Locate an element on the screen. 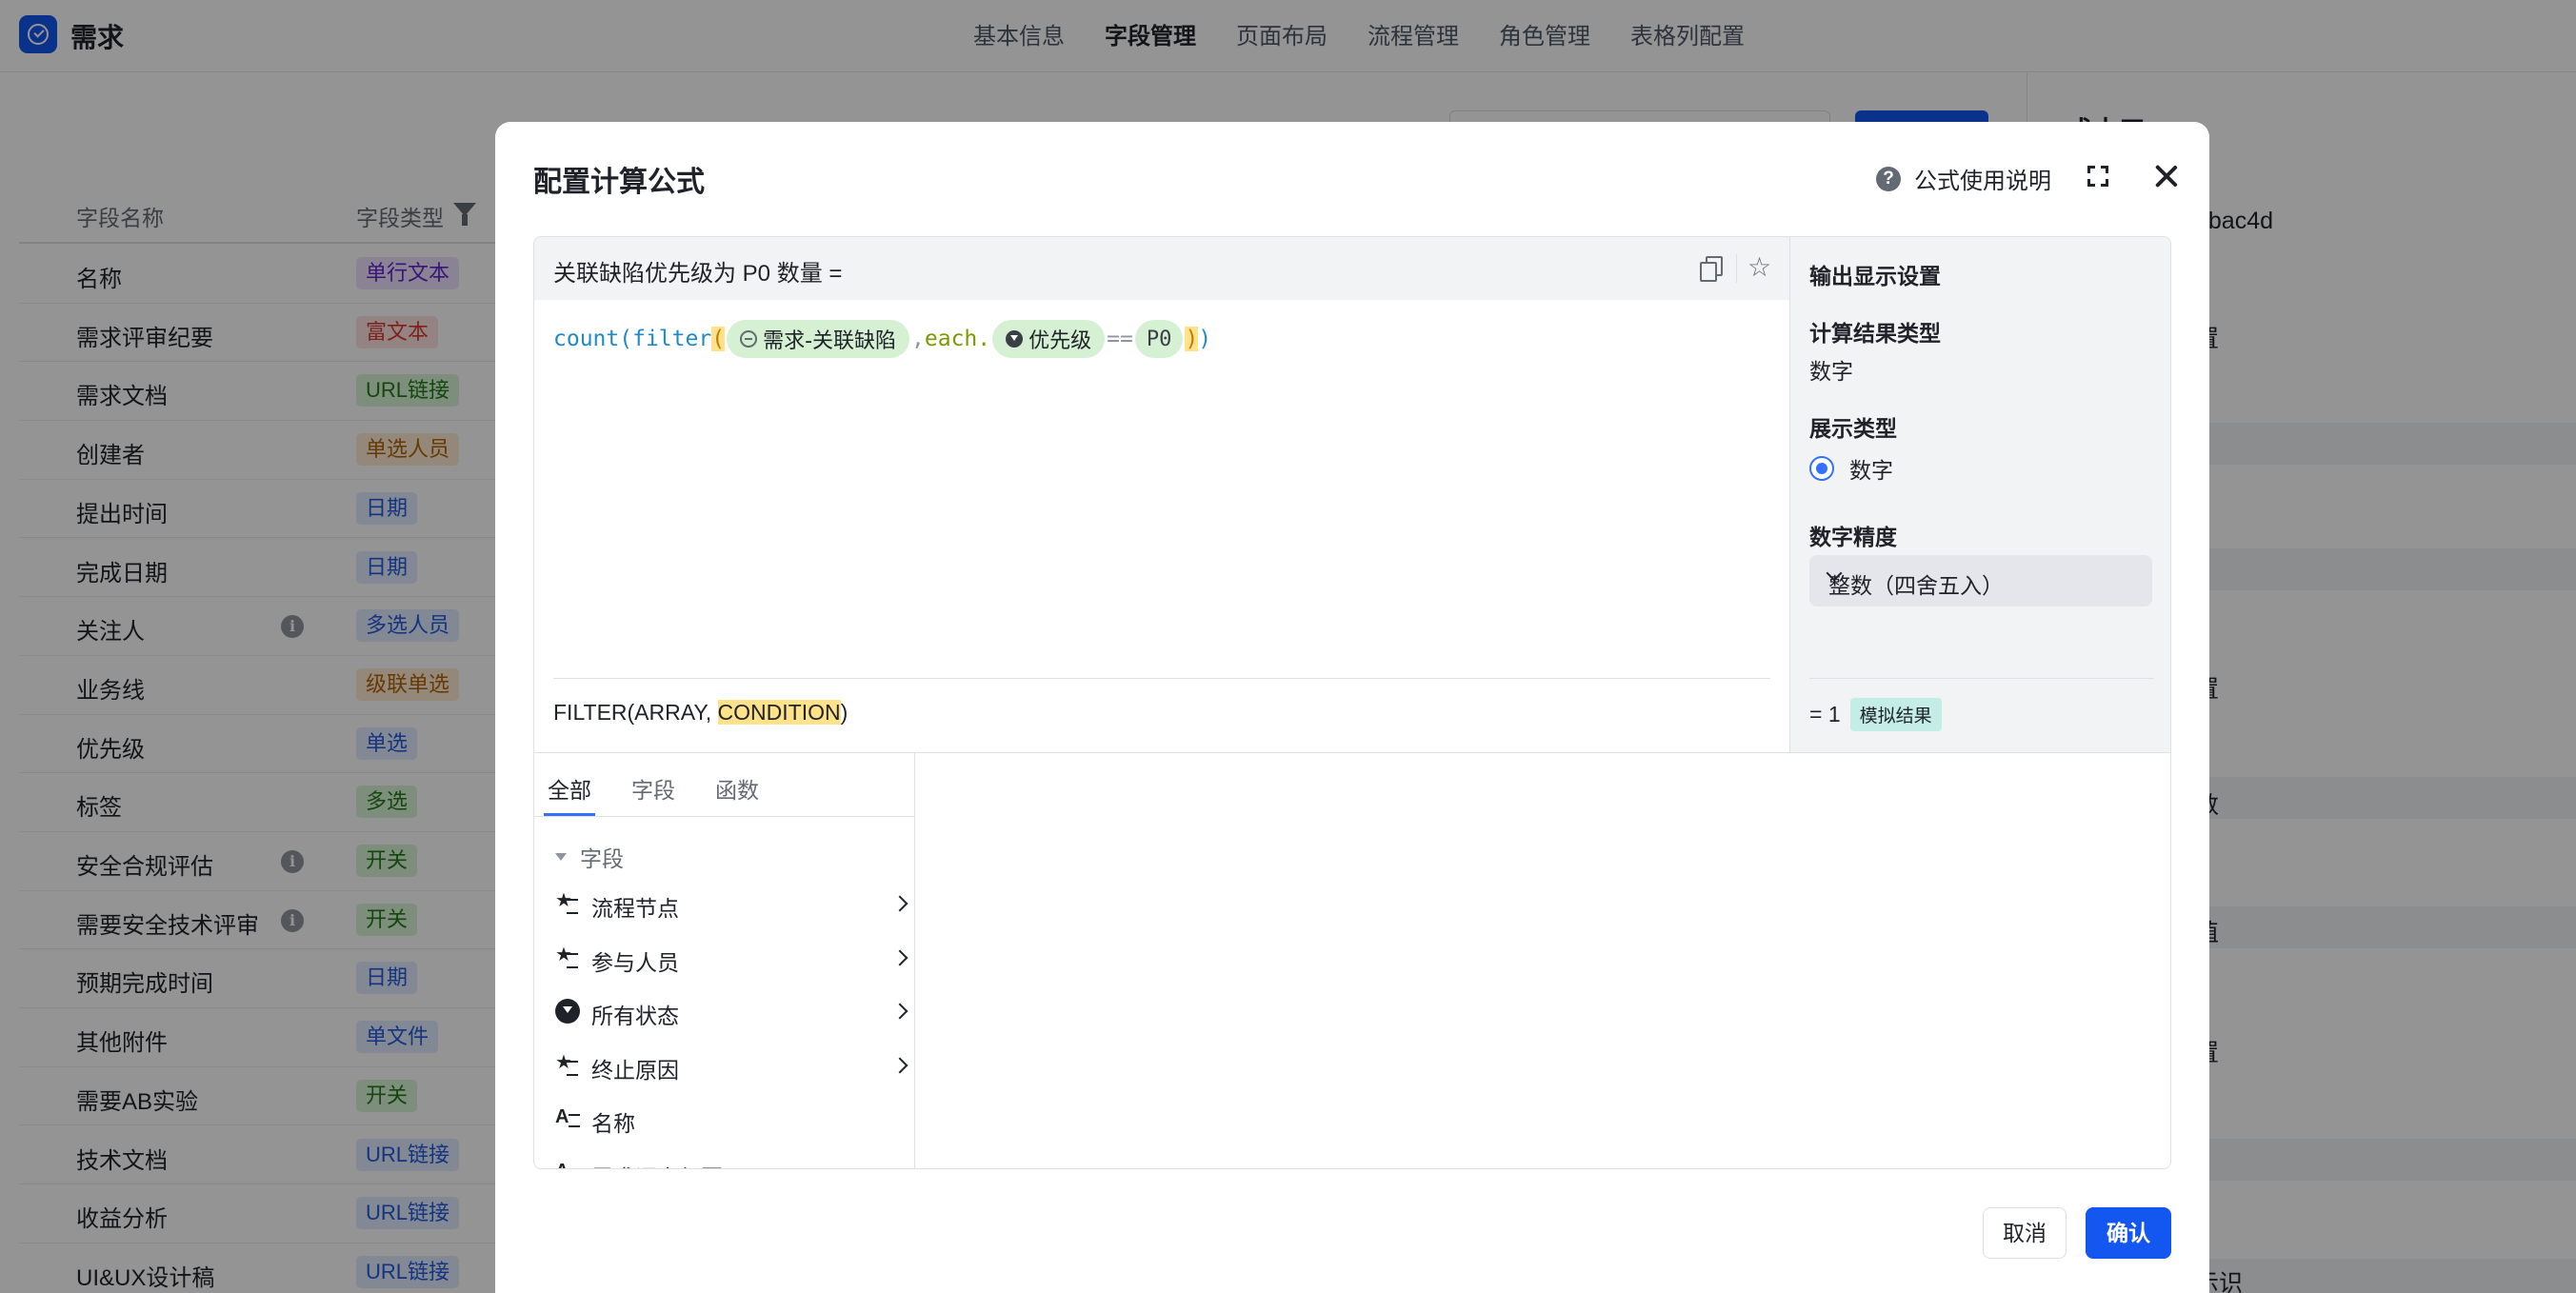 The width and height of the screenshot is (2576, 1293). picker-field-label: 所有状态 is located at coordinates (635, 1016).